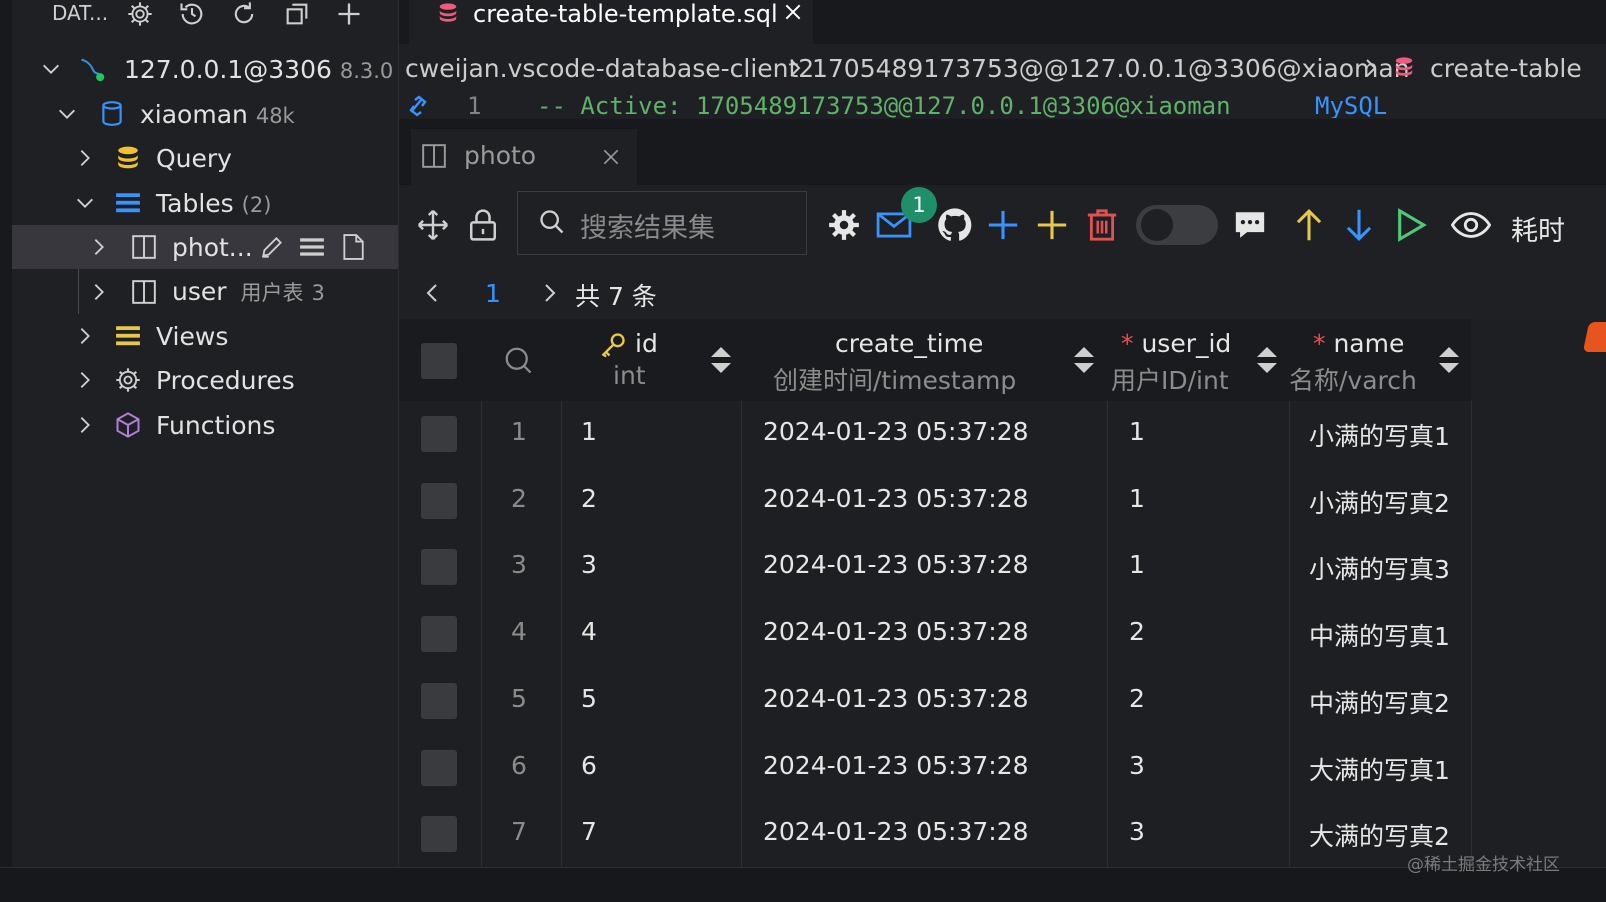  I want to click on tree-item-query: Query, so click(205, 158).